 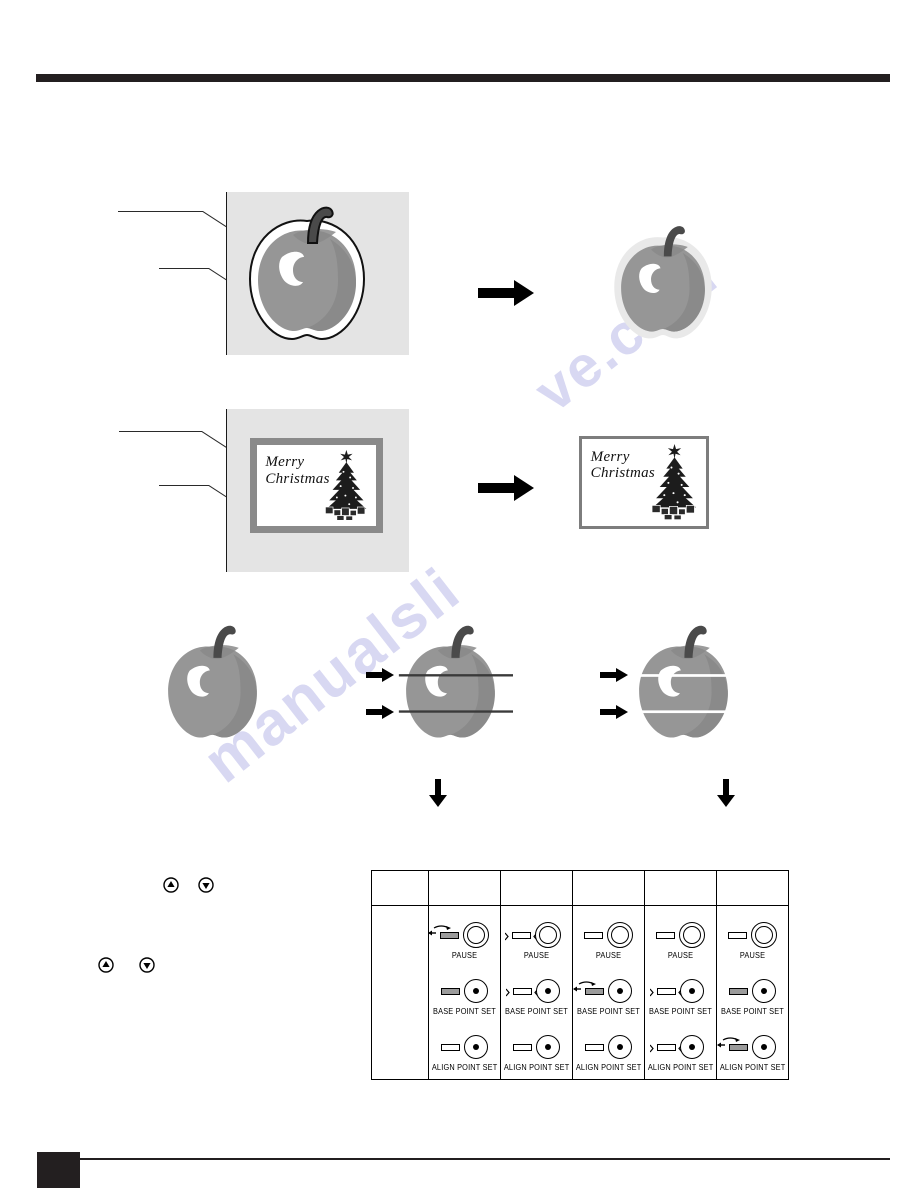 I want to click on header-rule, so click(x=463, y=78).